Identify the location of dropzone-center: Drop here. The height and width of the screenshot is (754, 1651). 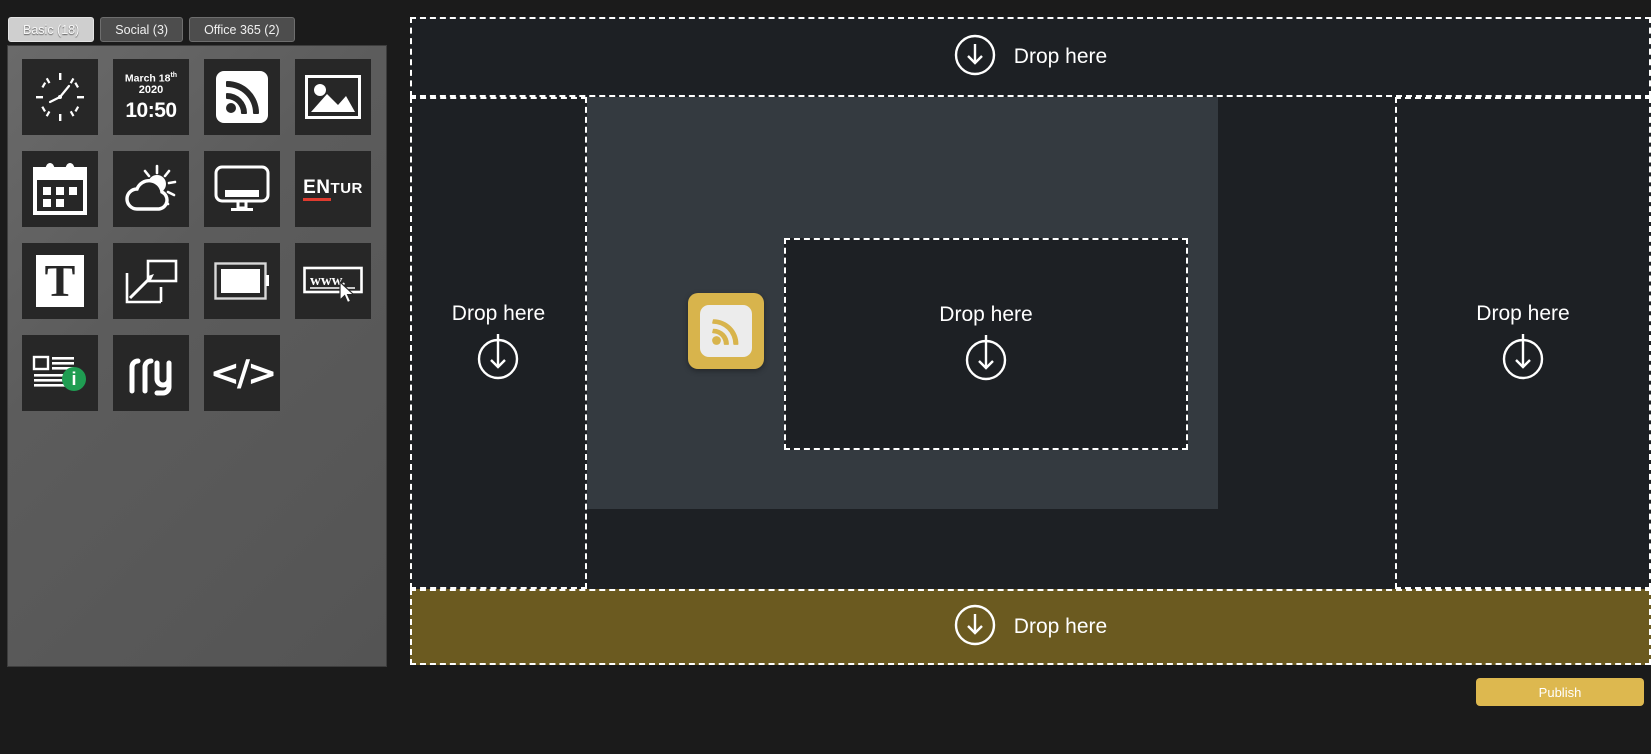
(986, 344).